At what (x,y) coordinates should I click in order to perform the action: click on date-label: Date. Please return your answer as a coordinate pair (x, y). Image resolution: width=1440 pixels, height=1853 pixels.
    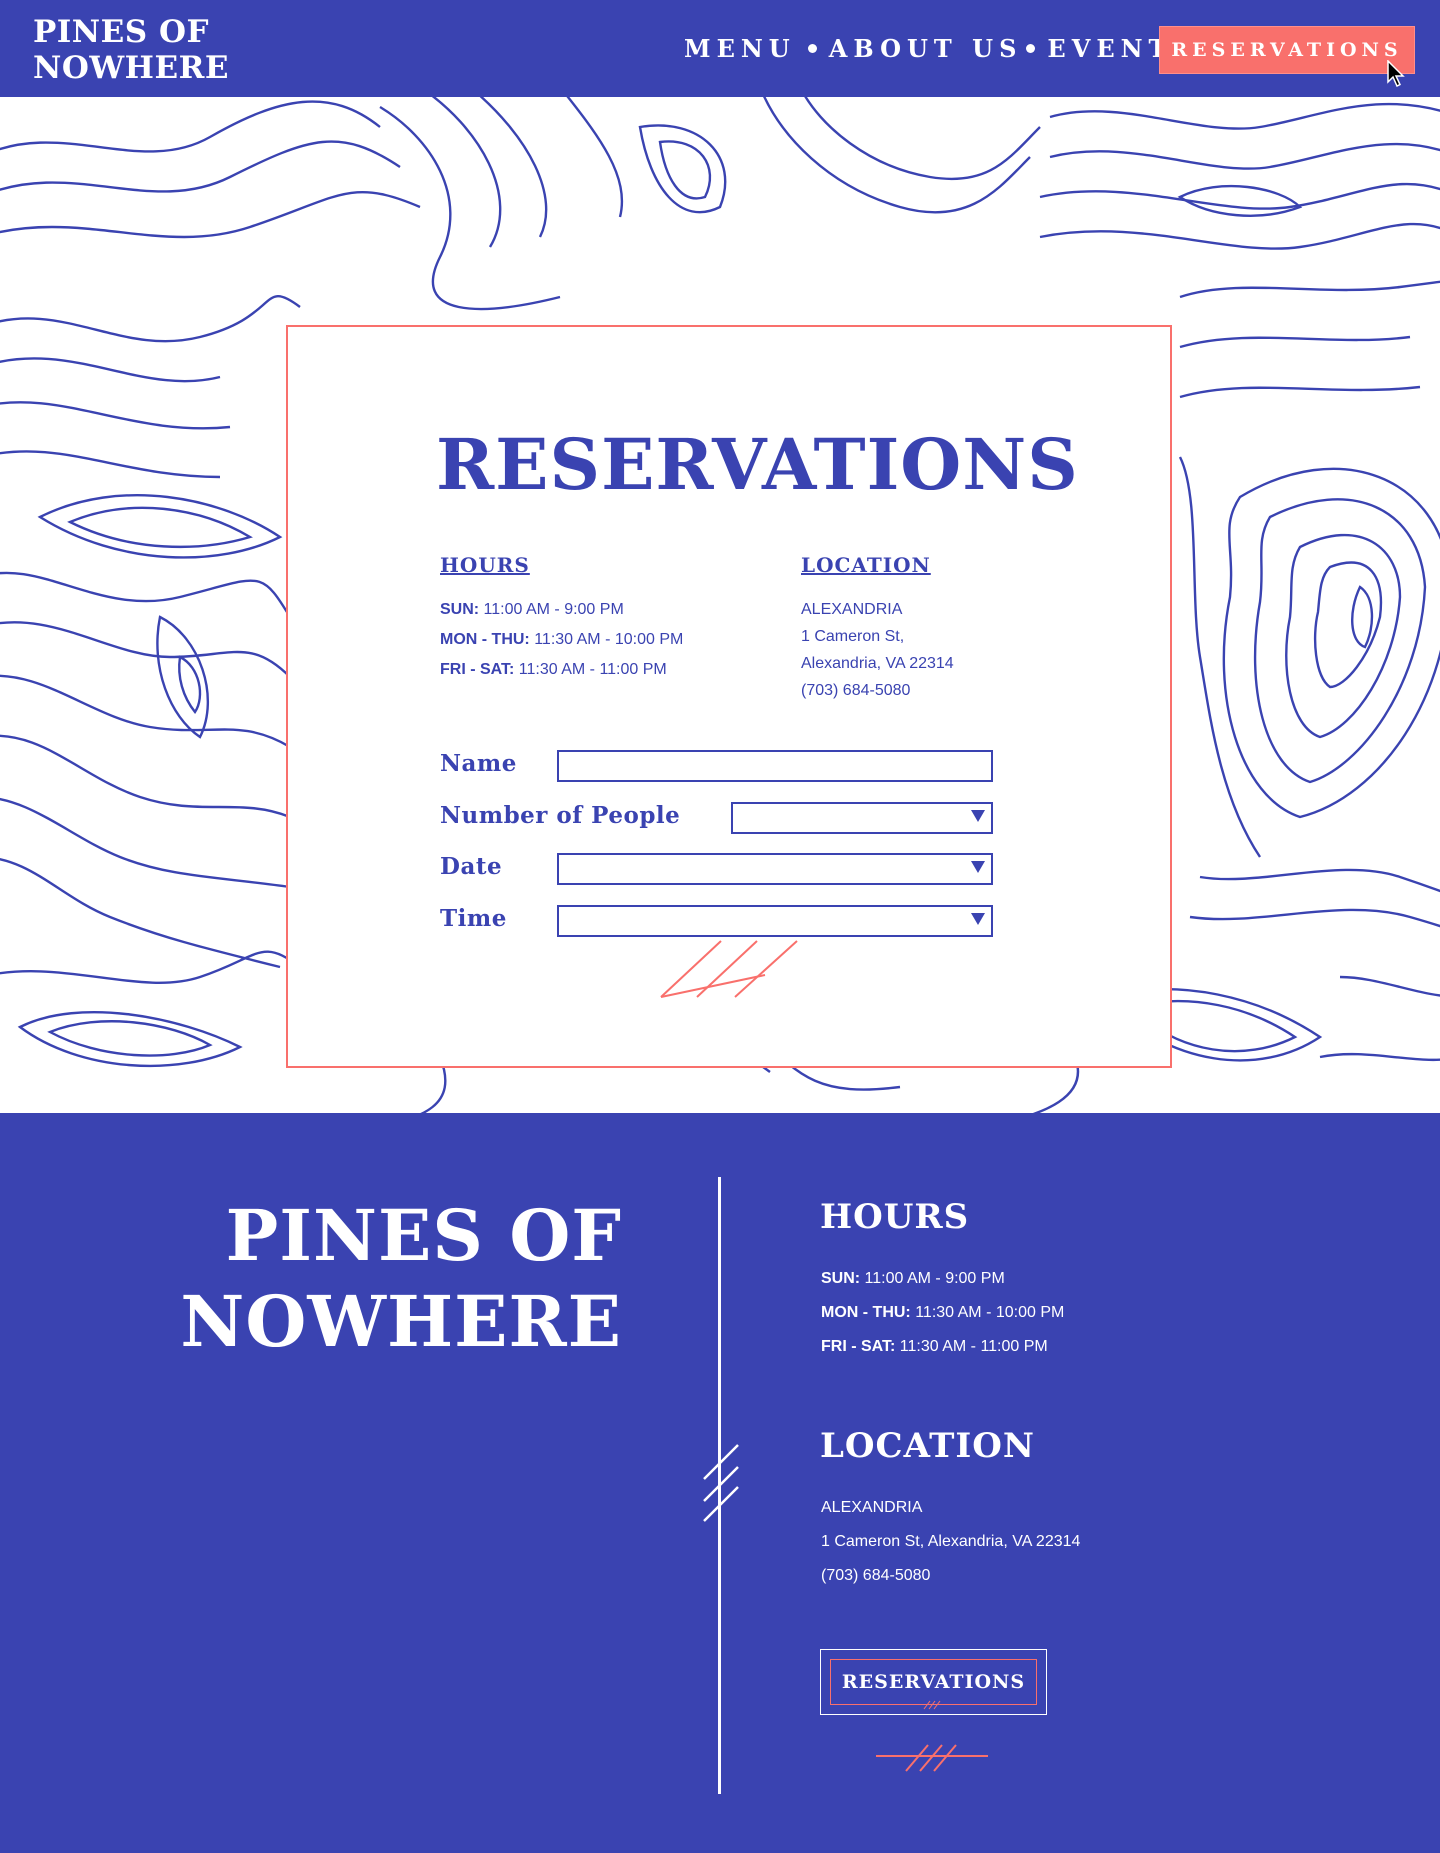
    Looking at the image, I should click on (471, 866).